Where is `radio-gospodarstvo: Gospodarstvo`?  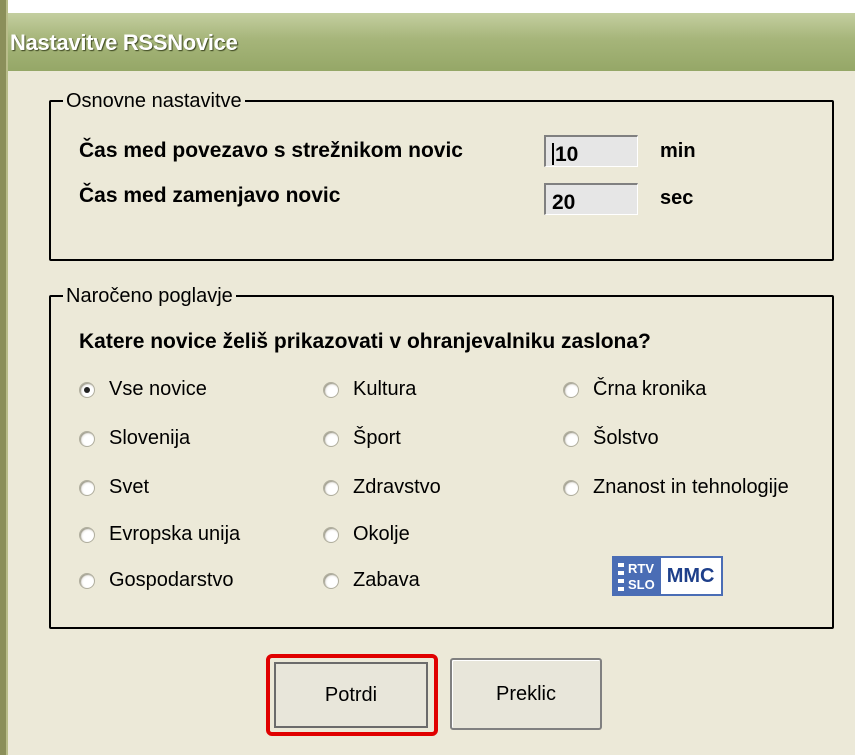 radio-gospodarstvo: Gospodarstvo is located at coordinates (156, 580).